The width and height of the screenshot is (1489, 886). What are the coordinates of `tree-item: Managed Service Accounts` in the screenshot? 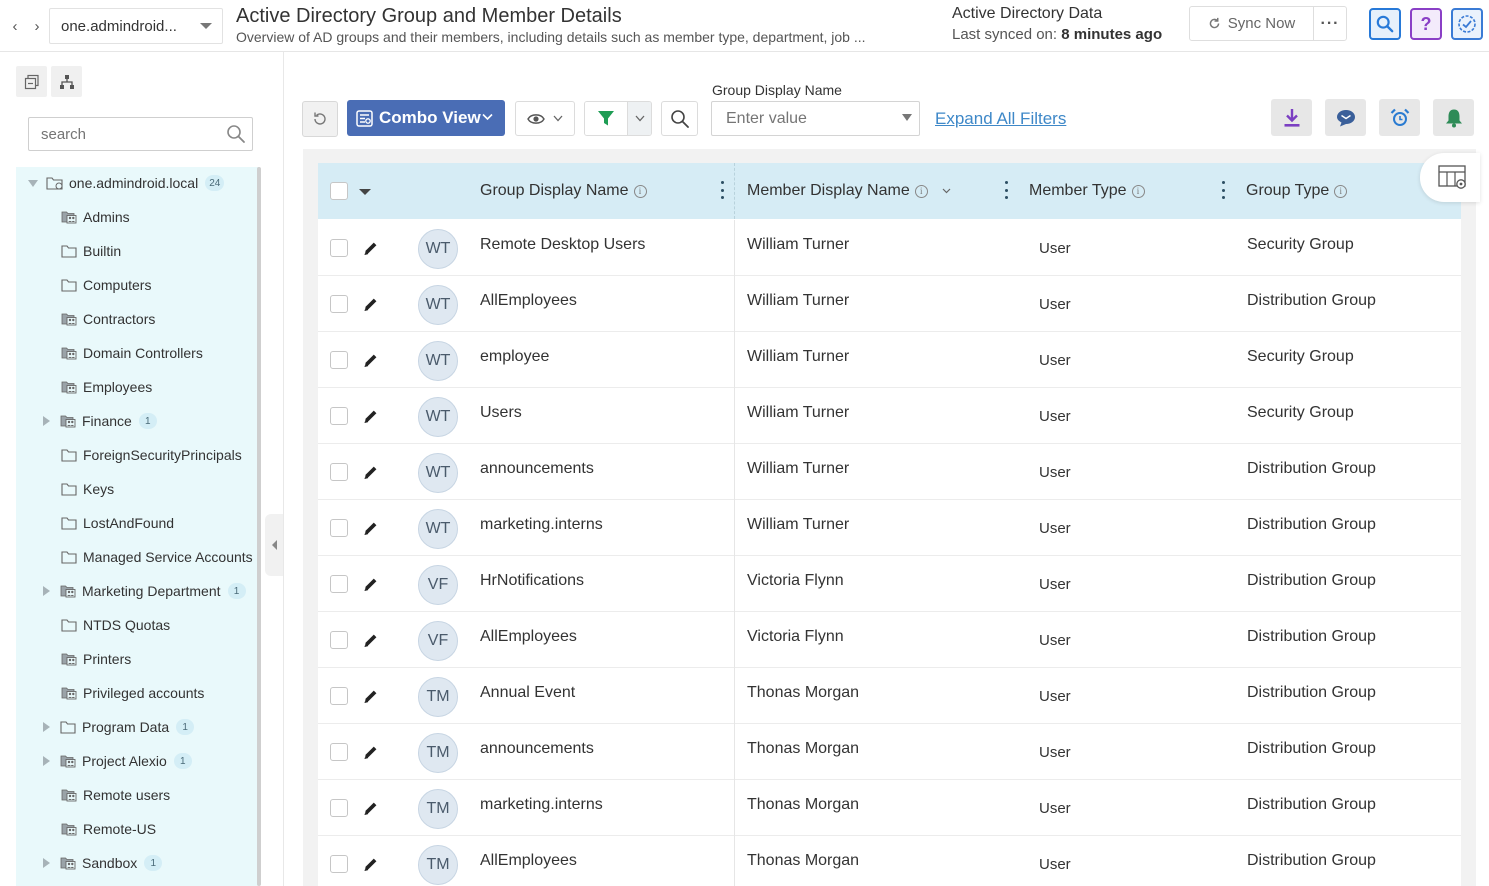 It's located at (134, 557).